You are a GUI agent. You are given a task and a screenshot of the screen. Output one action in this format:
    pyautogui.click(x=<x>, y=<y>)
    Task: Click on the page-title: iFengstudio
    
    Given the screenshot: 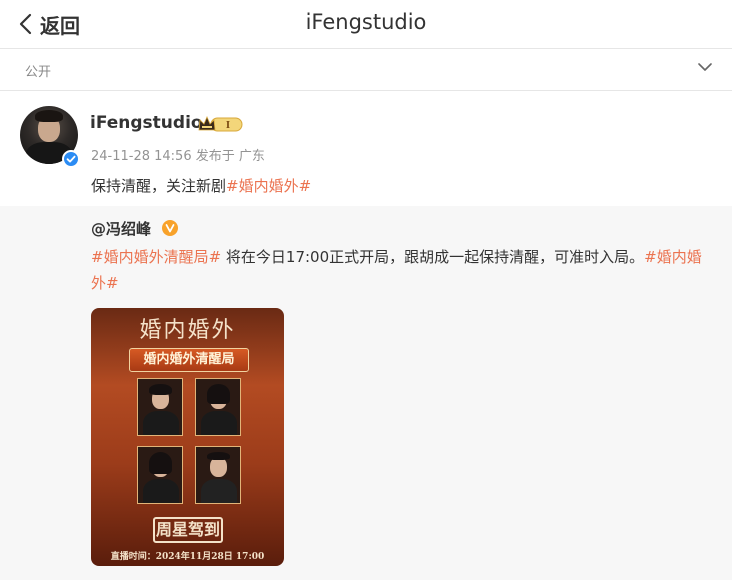 What is the action you would take?
    pyautogui.click(x=366, y=22)
    